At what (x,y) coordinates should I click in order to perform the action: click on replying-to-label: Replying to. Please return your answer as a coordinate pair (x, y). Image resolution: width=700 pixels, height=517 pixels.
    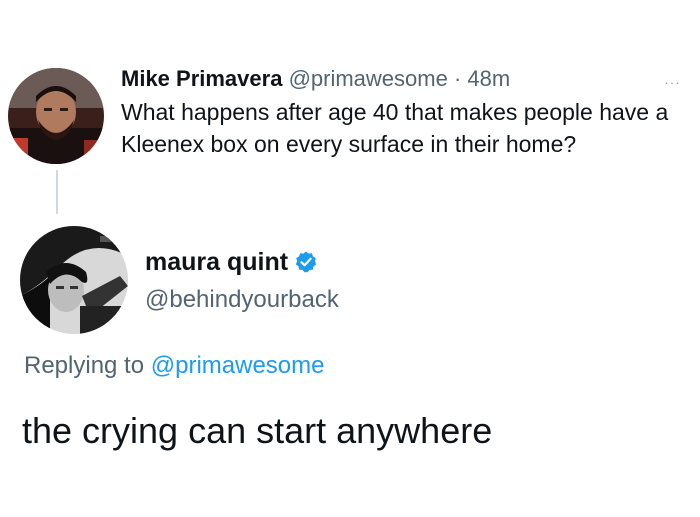
    Looking at the image, I should click on (84, 365).